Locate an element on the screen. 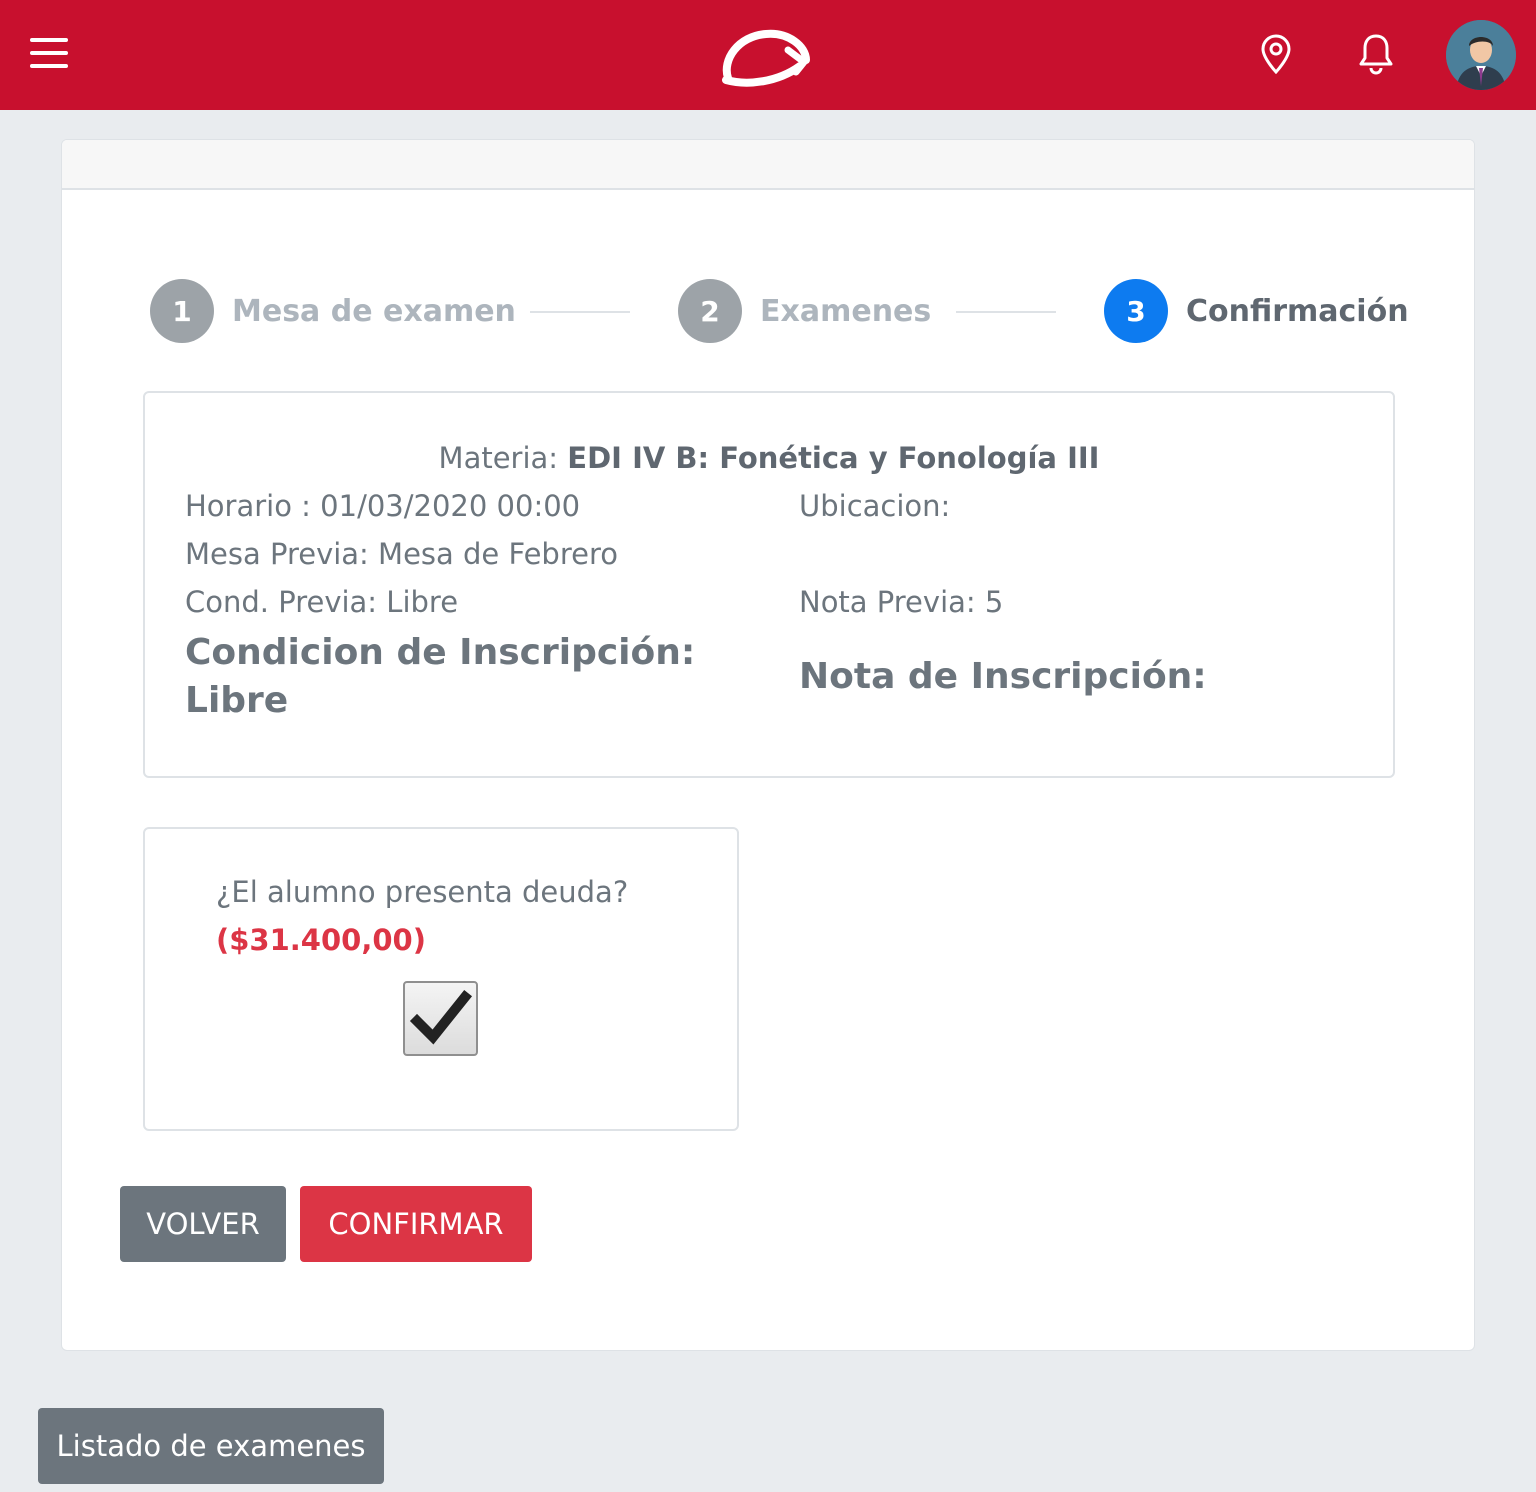 Image resolution: width=1536 pixels, height=1492 pixels. step-label: Examenes is located at coordinates (846, 311).